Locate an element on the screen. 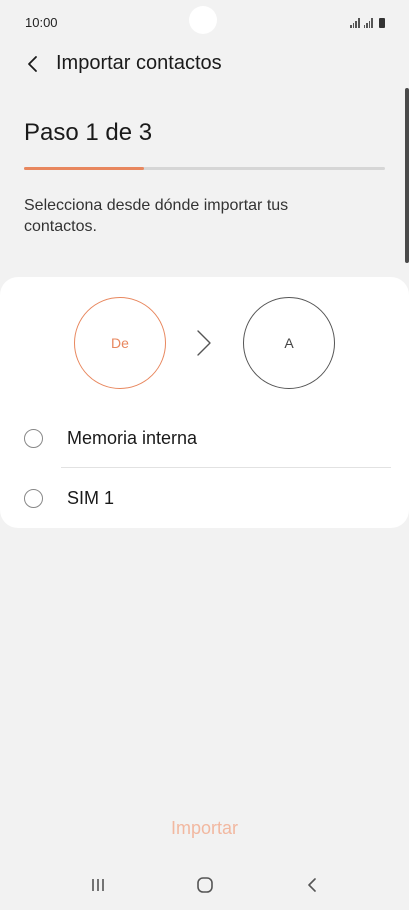 This screenshot has width=409, height=910. to-label: A is located at coordinates (289, 343).